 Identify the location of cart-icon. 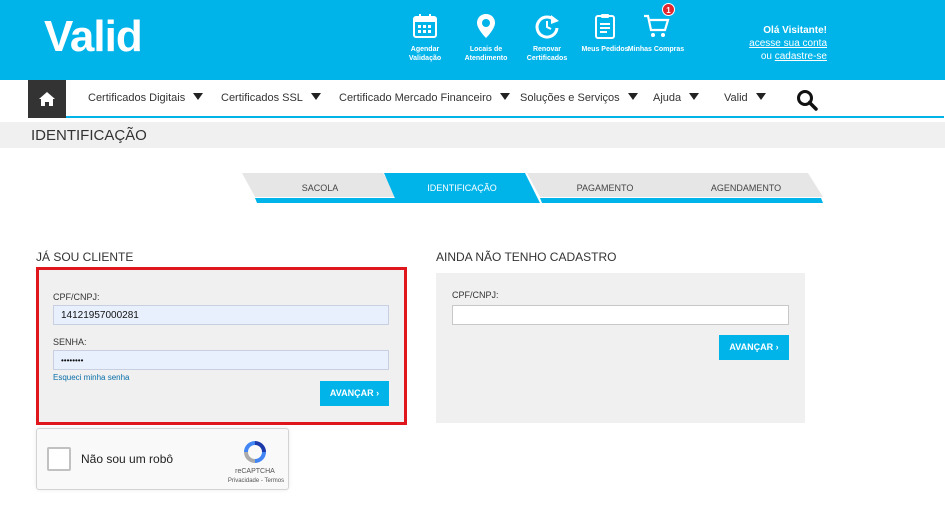
(657, 25).